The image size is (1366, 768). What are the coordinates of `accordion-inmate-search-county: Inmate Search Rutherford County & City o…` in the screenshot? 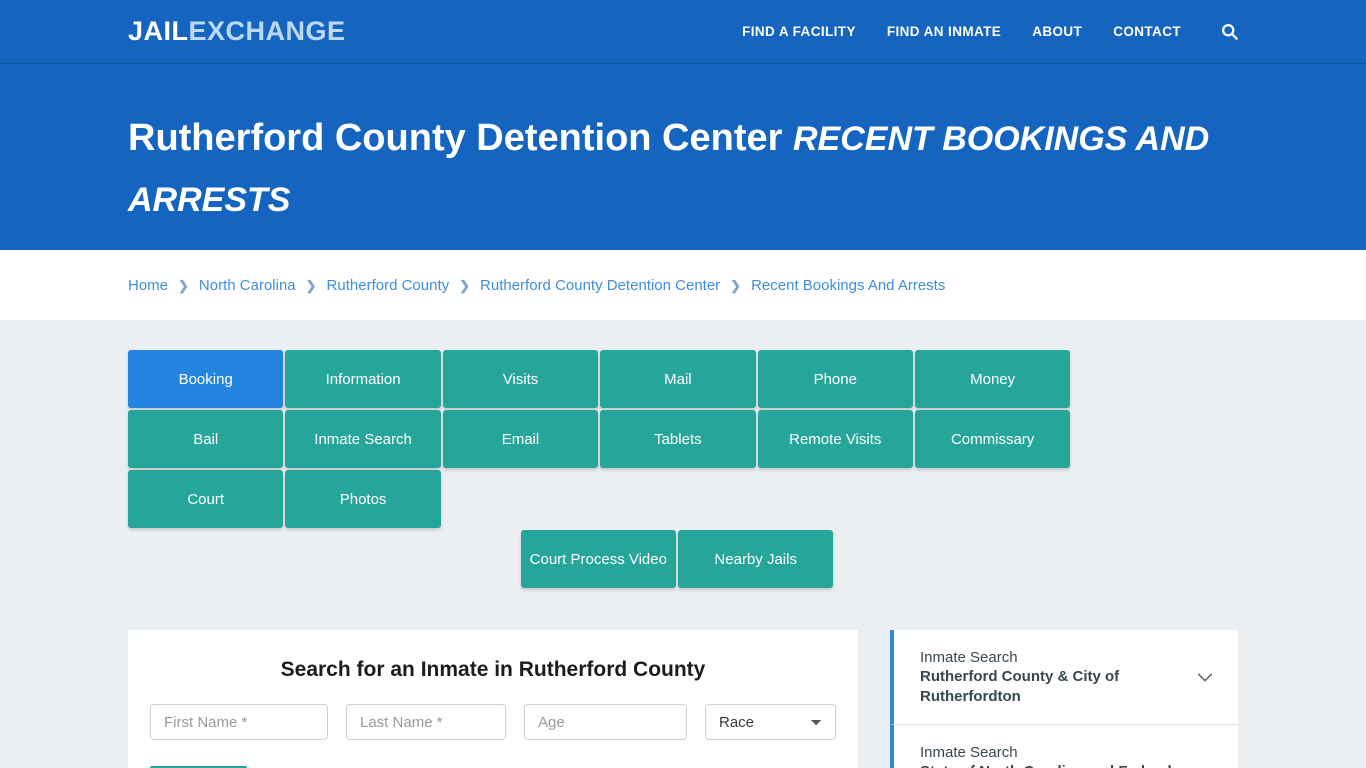 It's located at (1064, 677).